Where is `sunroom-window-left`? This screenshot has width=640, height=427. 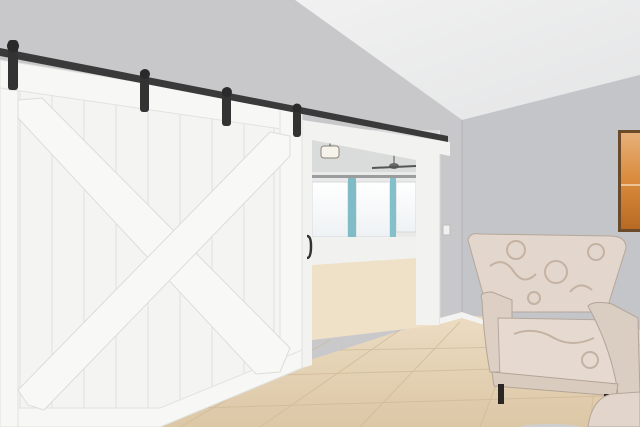
sunroom-window-left is located at coordinates (330, 209).